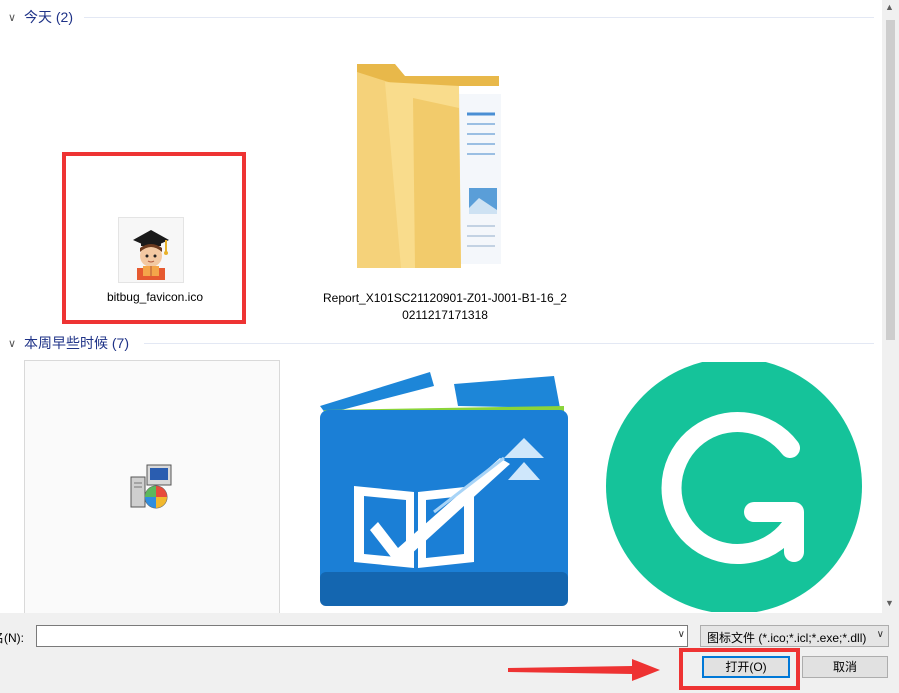  What do you see at coordinates (362, 636) in the screenshot?
I see `filename-field: ∨` at bounding box center [362, 636].